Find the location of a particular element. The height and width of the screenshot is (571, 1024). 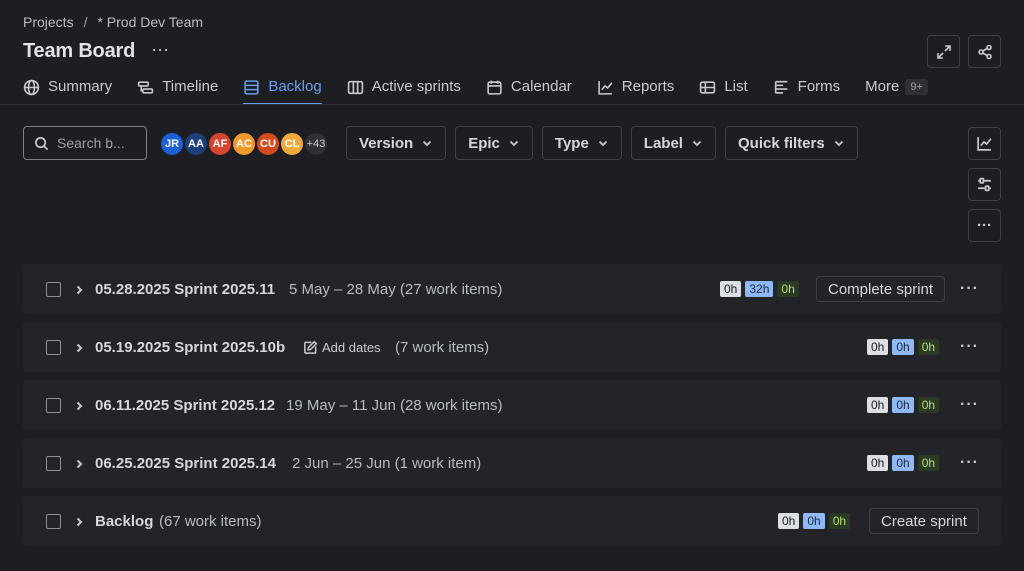

more-count-badge: 9+ is located at coordinates (916, 87).